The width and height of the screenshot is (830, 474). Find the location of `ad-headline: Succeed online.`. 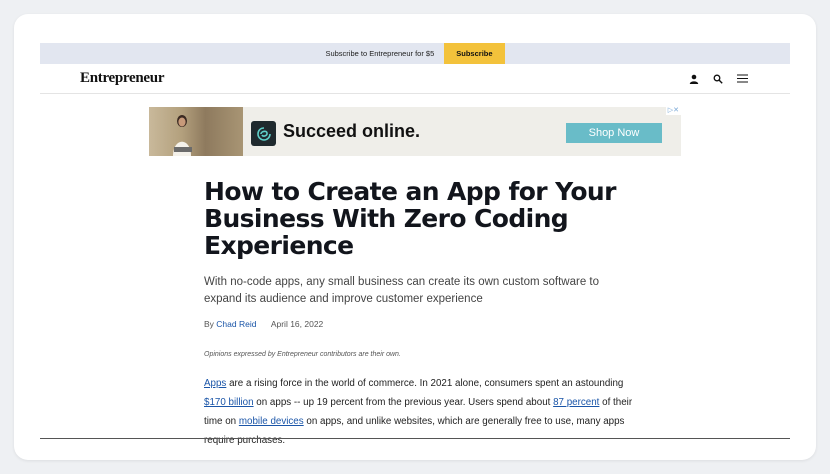

ad-headline: Succeed online. is located at coordinates (352, 131).